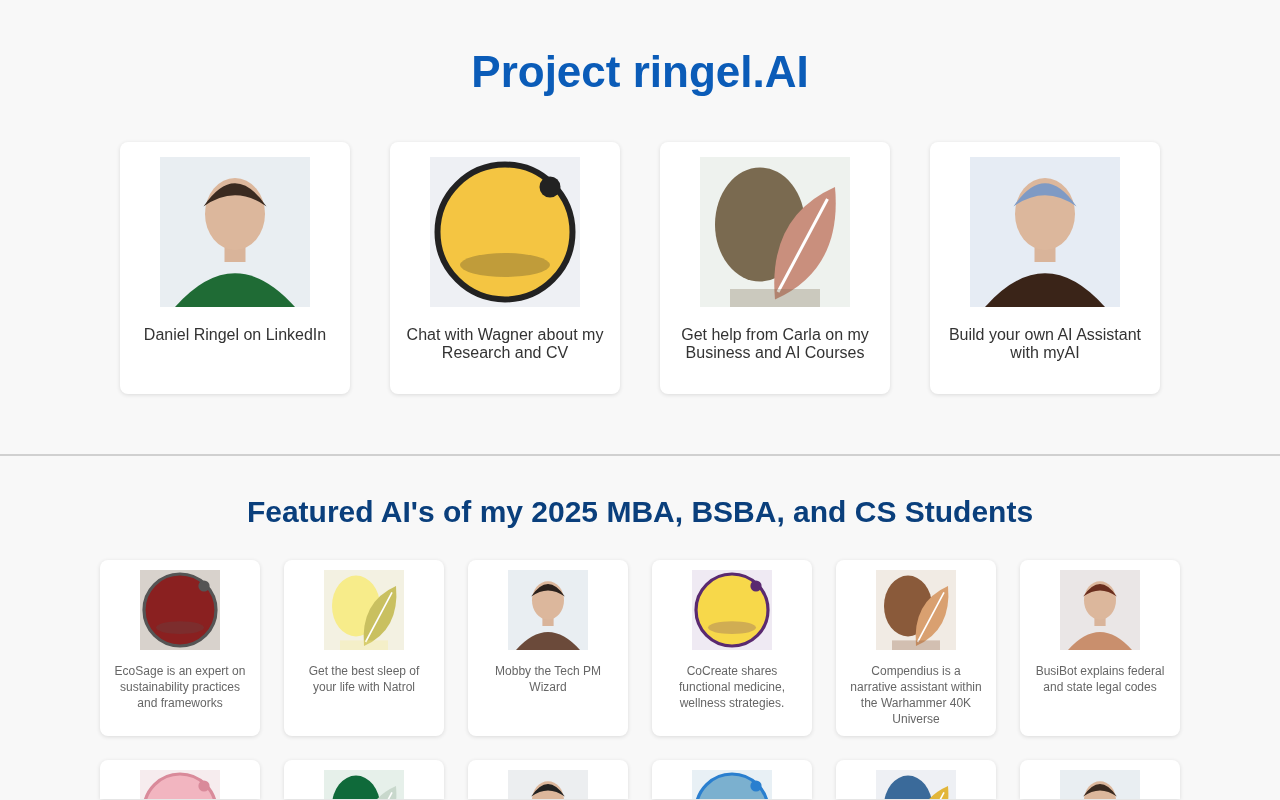 This screenshot has height=800, width=1280. What do you see at coordinates (180, 648) in the screenshot?
I see `assistant-card: EcoSage is an expert on sustainability practices and frameworks` at bounding box center [180, 648].